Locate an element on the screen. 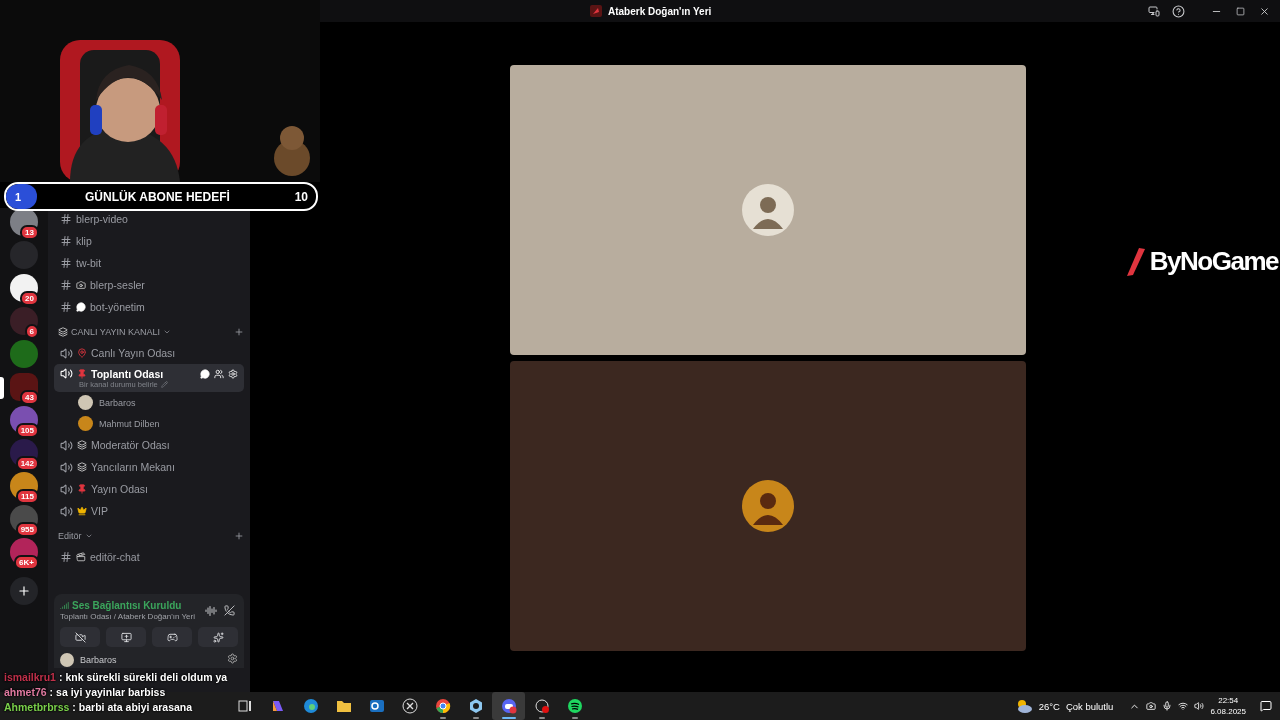 The height and width of the screenshot is (720, 1280). folder-icon is located at coordinates (343, 706).